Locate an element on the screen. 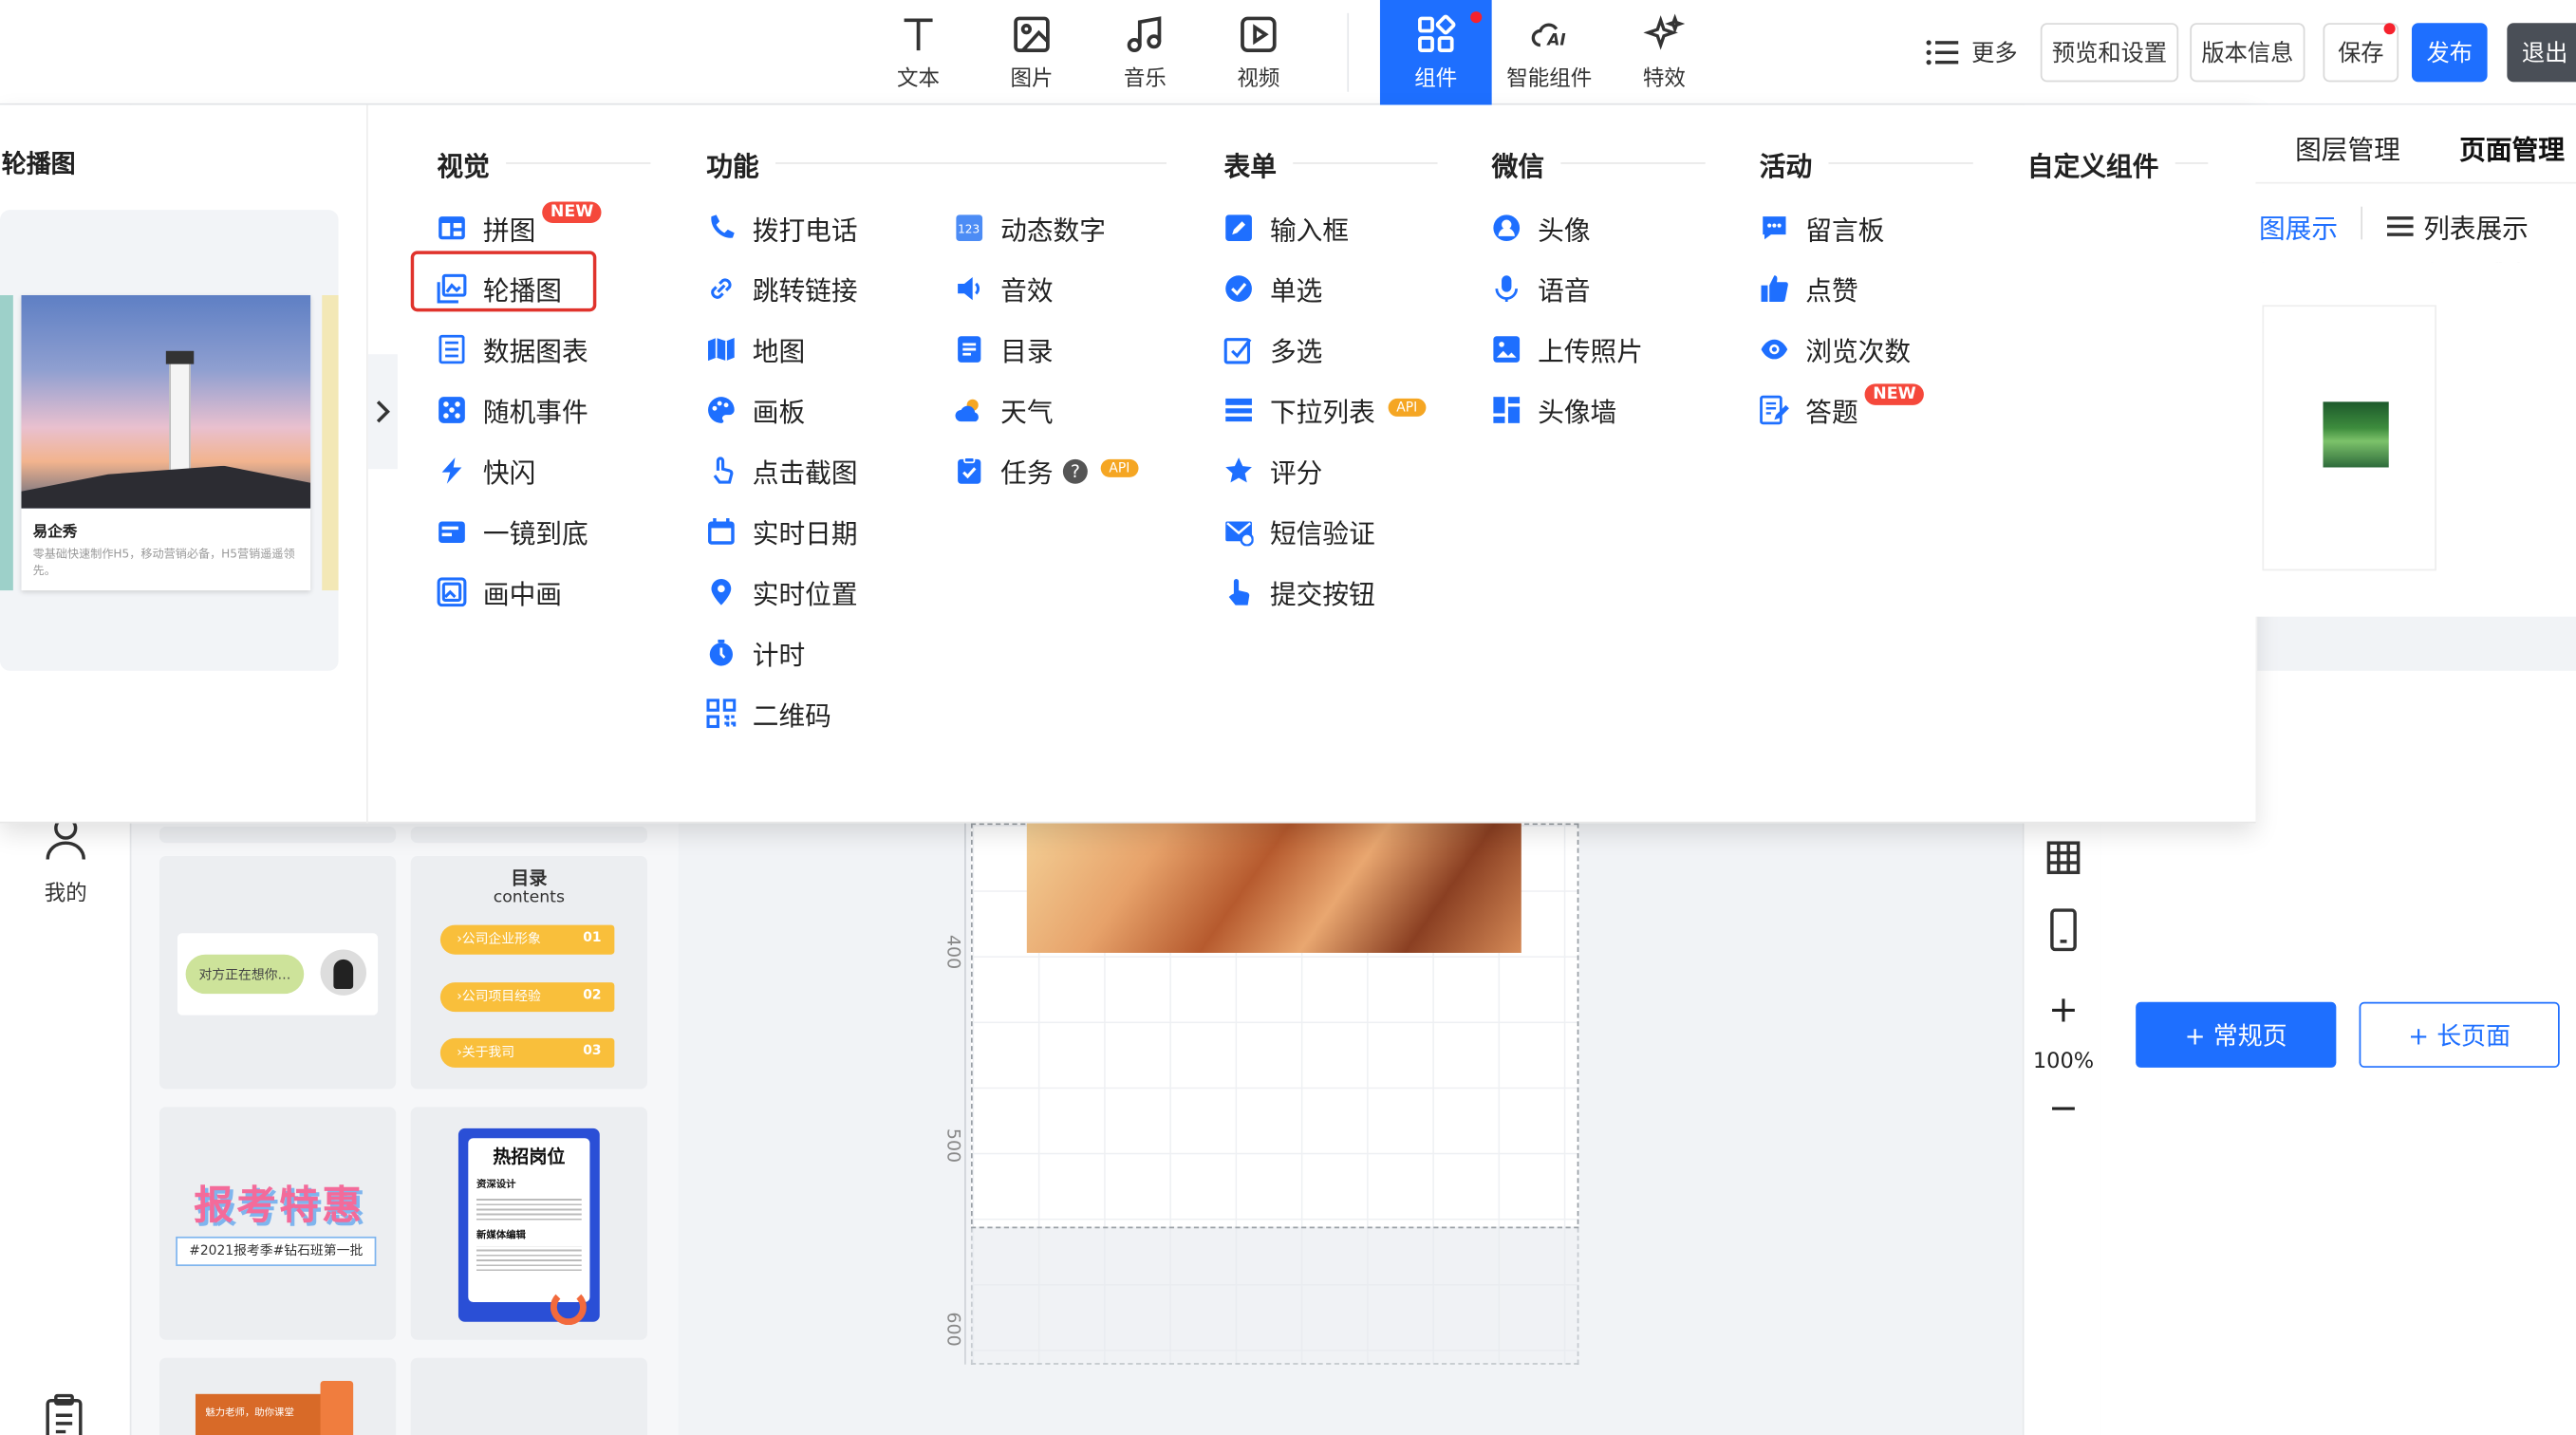 This screenshot has height=1435, width=2576. component-dynamic-number: 123 动态数字 is located at coordinates (1030, 229).